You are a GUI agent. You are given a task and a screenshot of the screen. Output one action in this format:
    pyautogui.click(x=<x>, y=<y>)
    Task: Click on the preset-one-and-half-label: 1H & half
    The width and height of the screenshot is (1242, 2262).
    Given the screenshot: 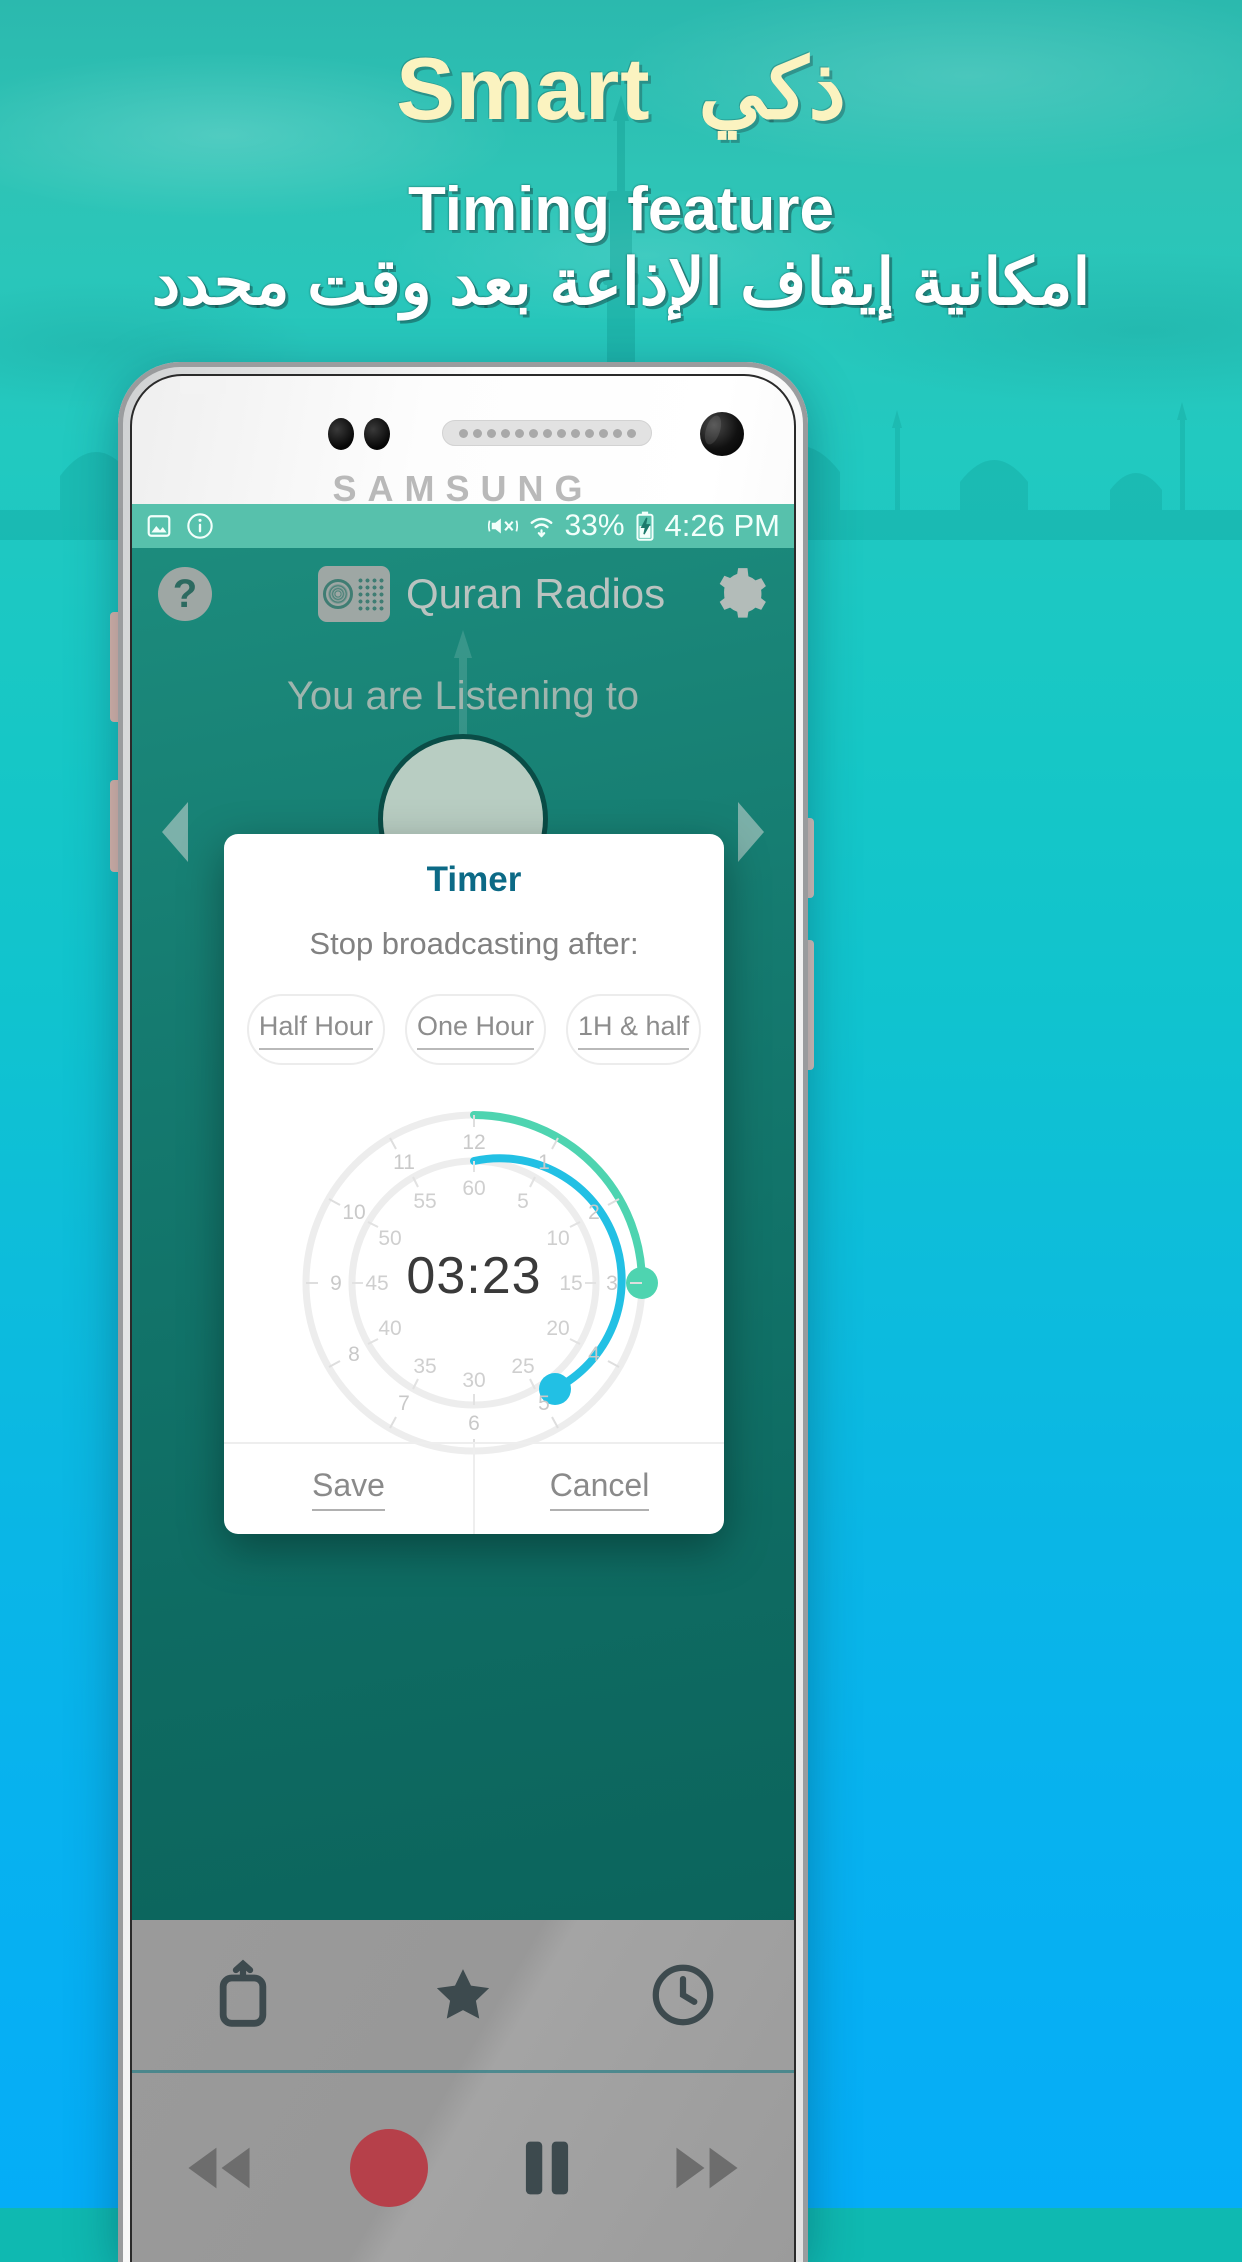 What is the action you would take?
    pyautogui.click(x=634, y=1030)
    